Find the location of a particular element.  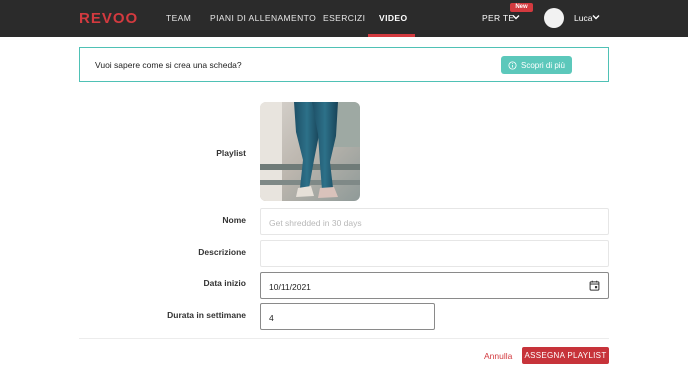

banner-text: Vuoi sapere come si crea una scheda? is located at coordinates (168, 65).